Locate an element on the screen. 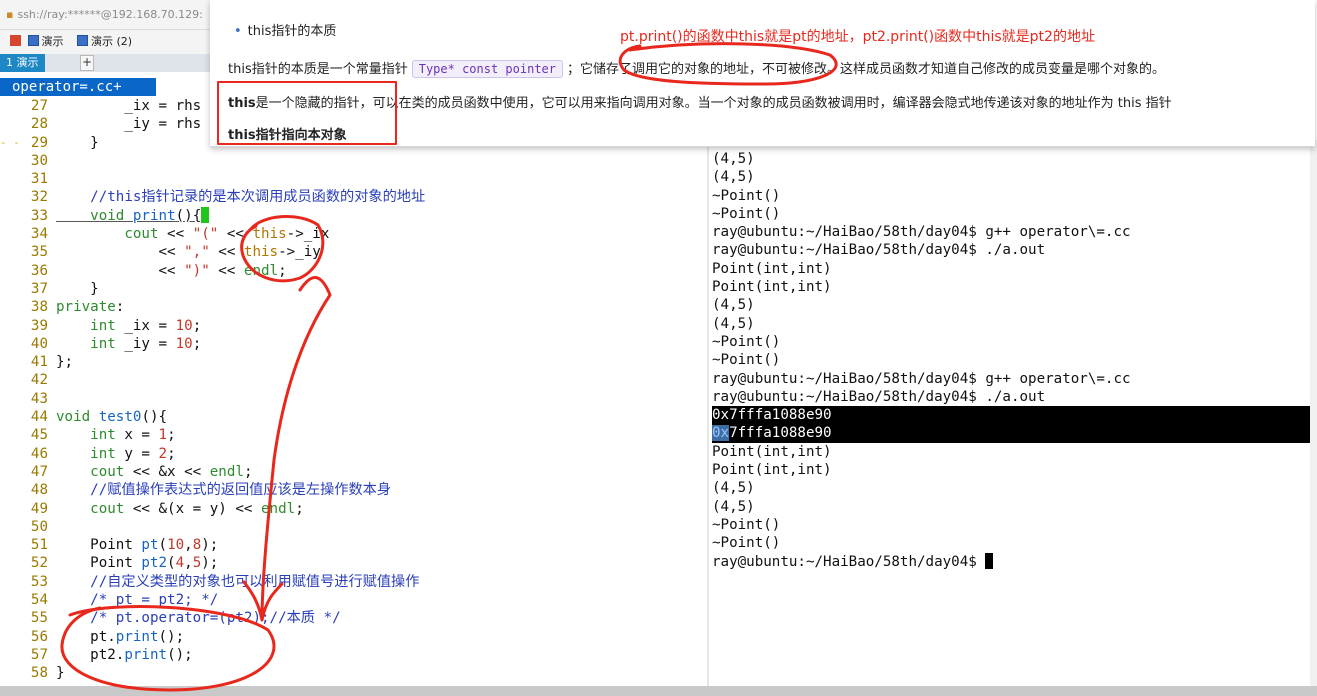 The image size is (1317, 696). code-line: 42 is located at coordinates (354, 380).